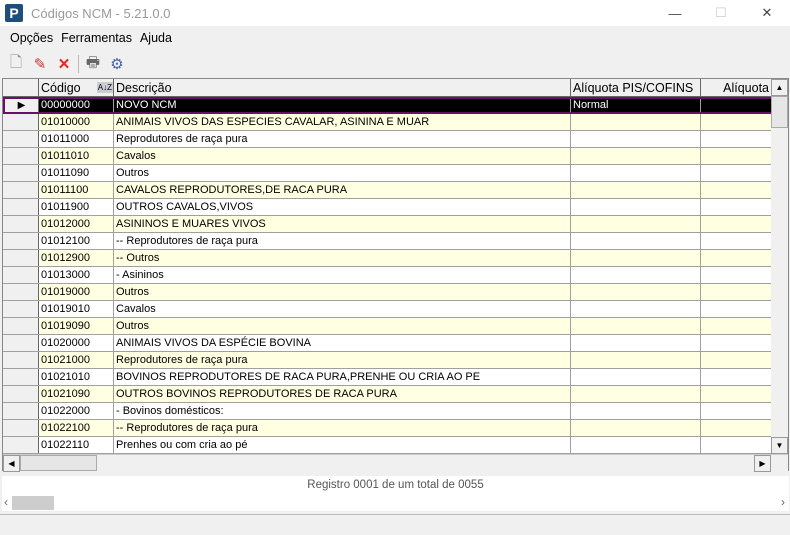 The width and height of the screenshot is (790, 535). What do you see at coordinates (76, 258) in the screenshot?
I see `cell-codigo: 01012900` at bounding box center [76, 258].